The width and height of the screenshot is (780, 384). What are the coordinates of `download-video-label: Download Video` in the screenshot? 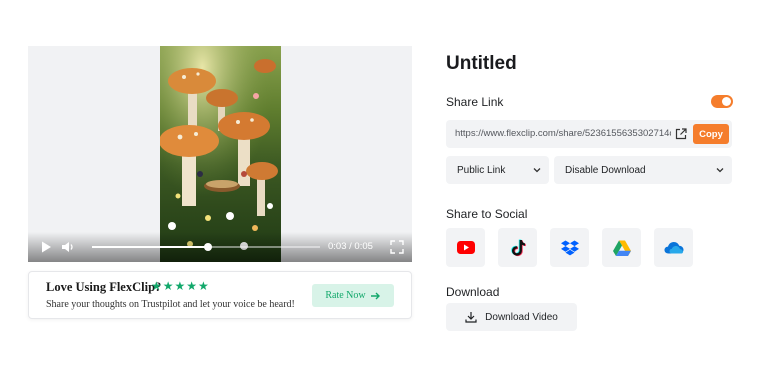 It's located at (521, 317).